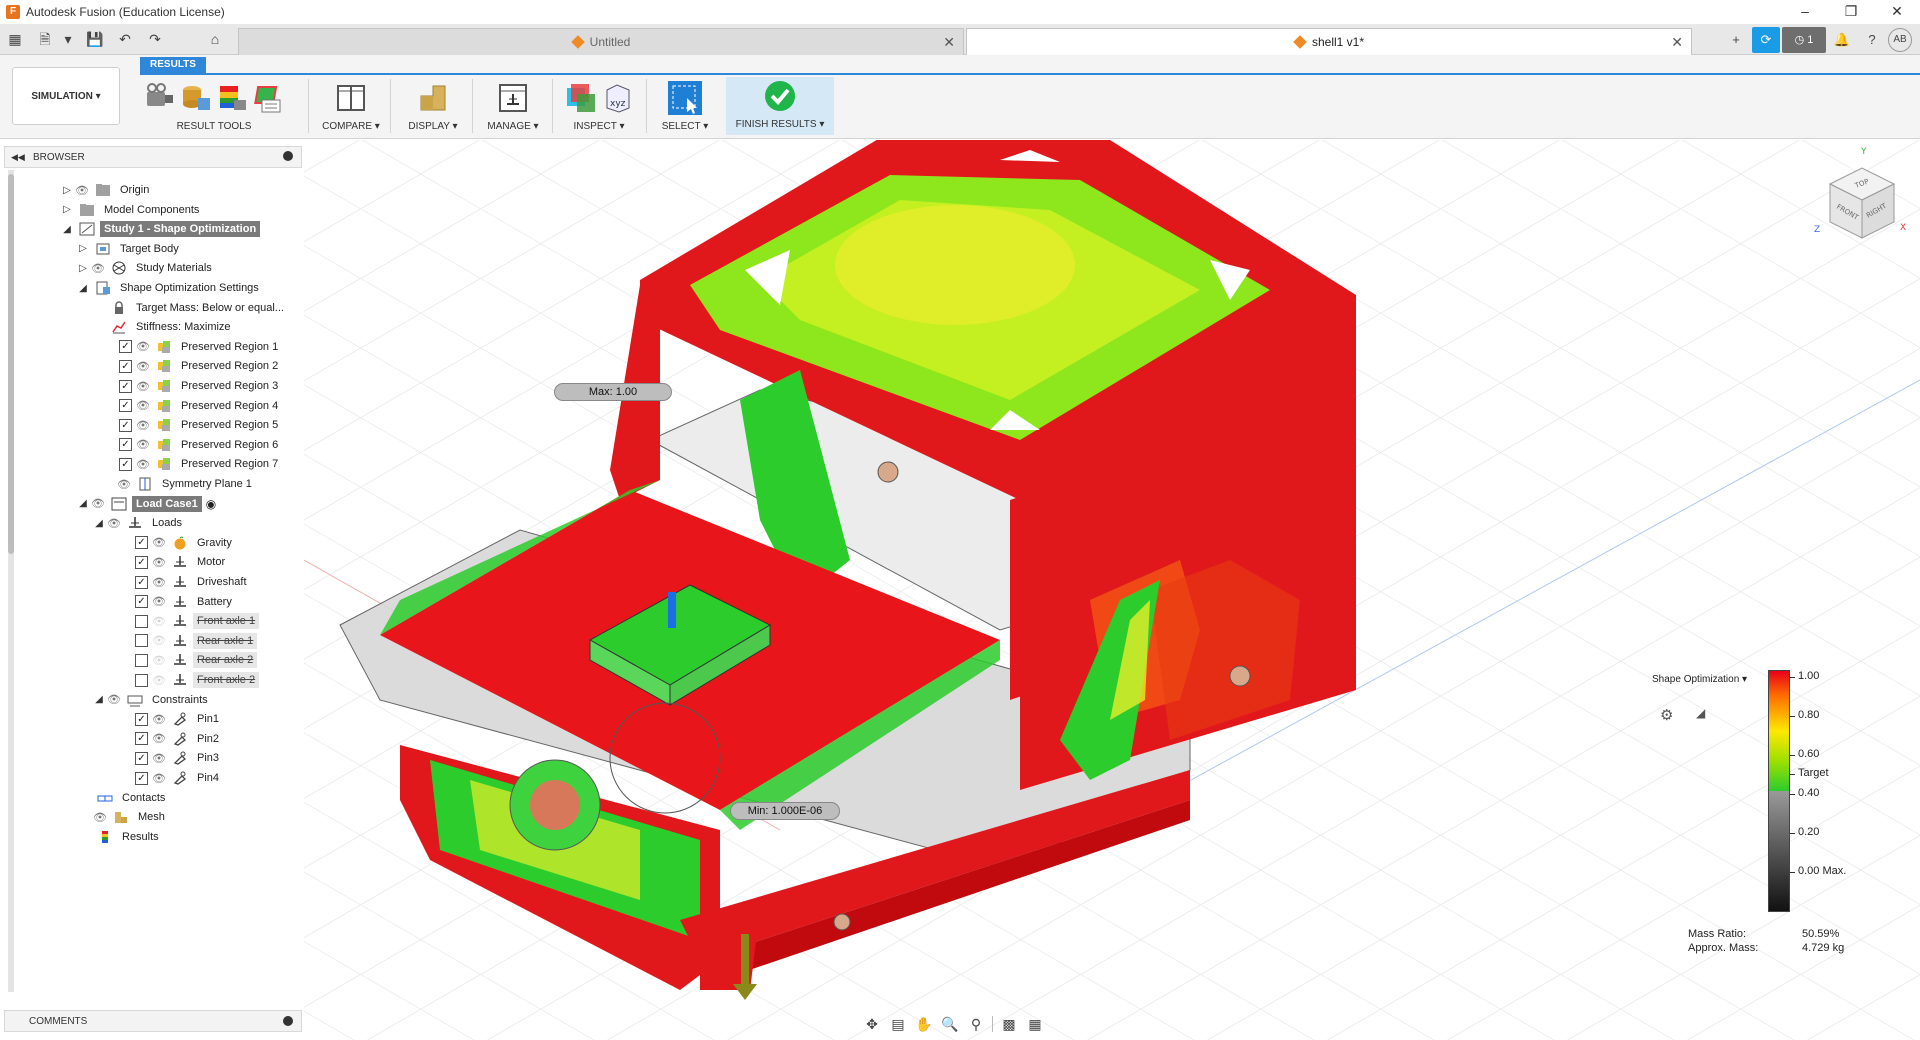 The image size is (1920, 1040). What do you see at coordinates (950, 1024) in the screenshot?
I see `zoom-icon: 🔍` at bounding box center [950, 1024].